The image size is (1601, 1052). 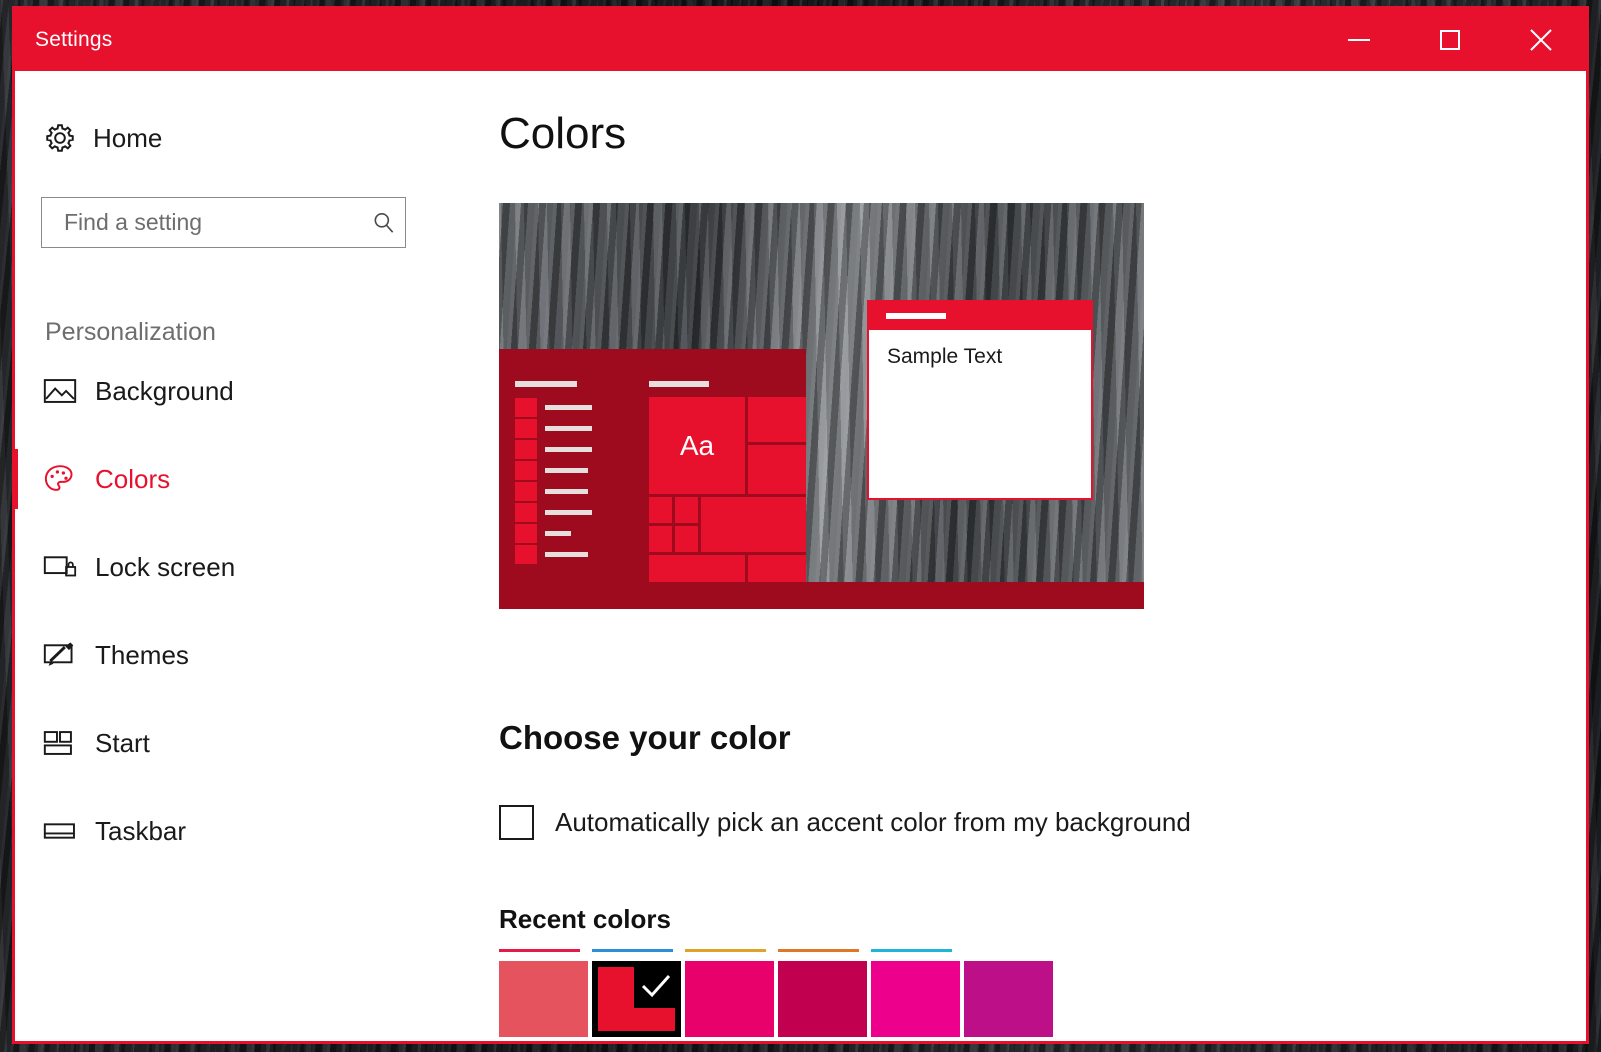 What do you see at coordinates (242, 138) in the screenshot?
I see `sidebar-item-home: Home` at bounding box center [242, 138].